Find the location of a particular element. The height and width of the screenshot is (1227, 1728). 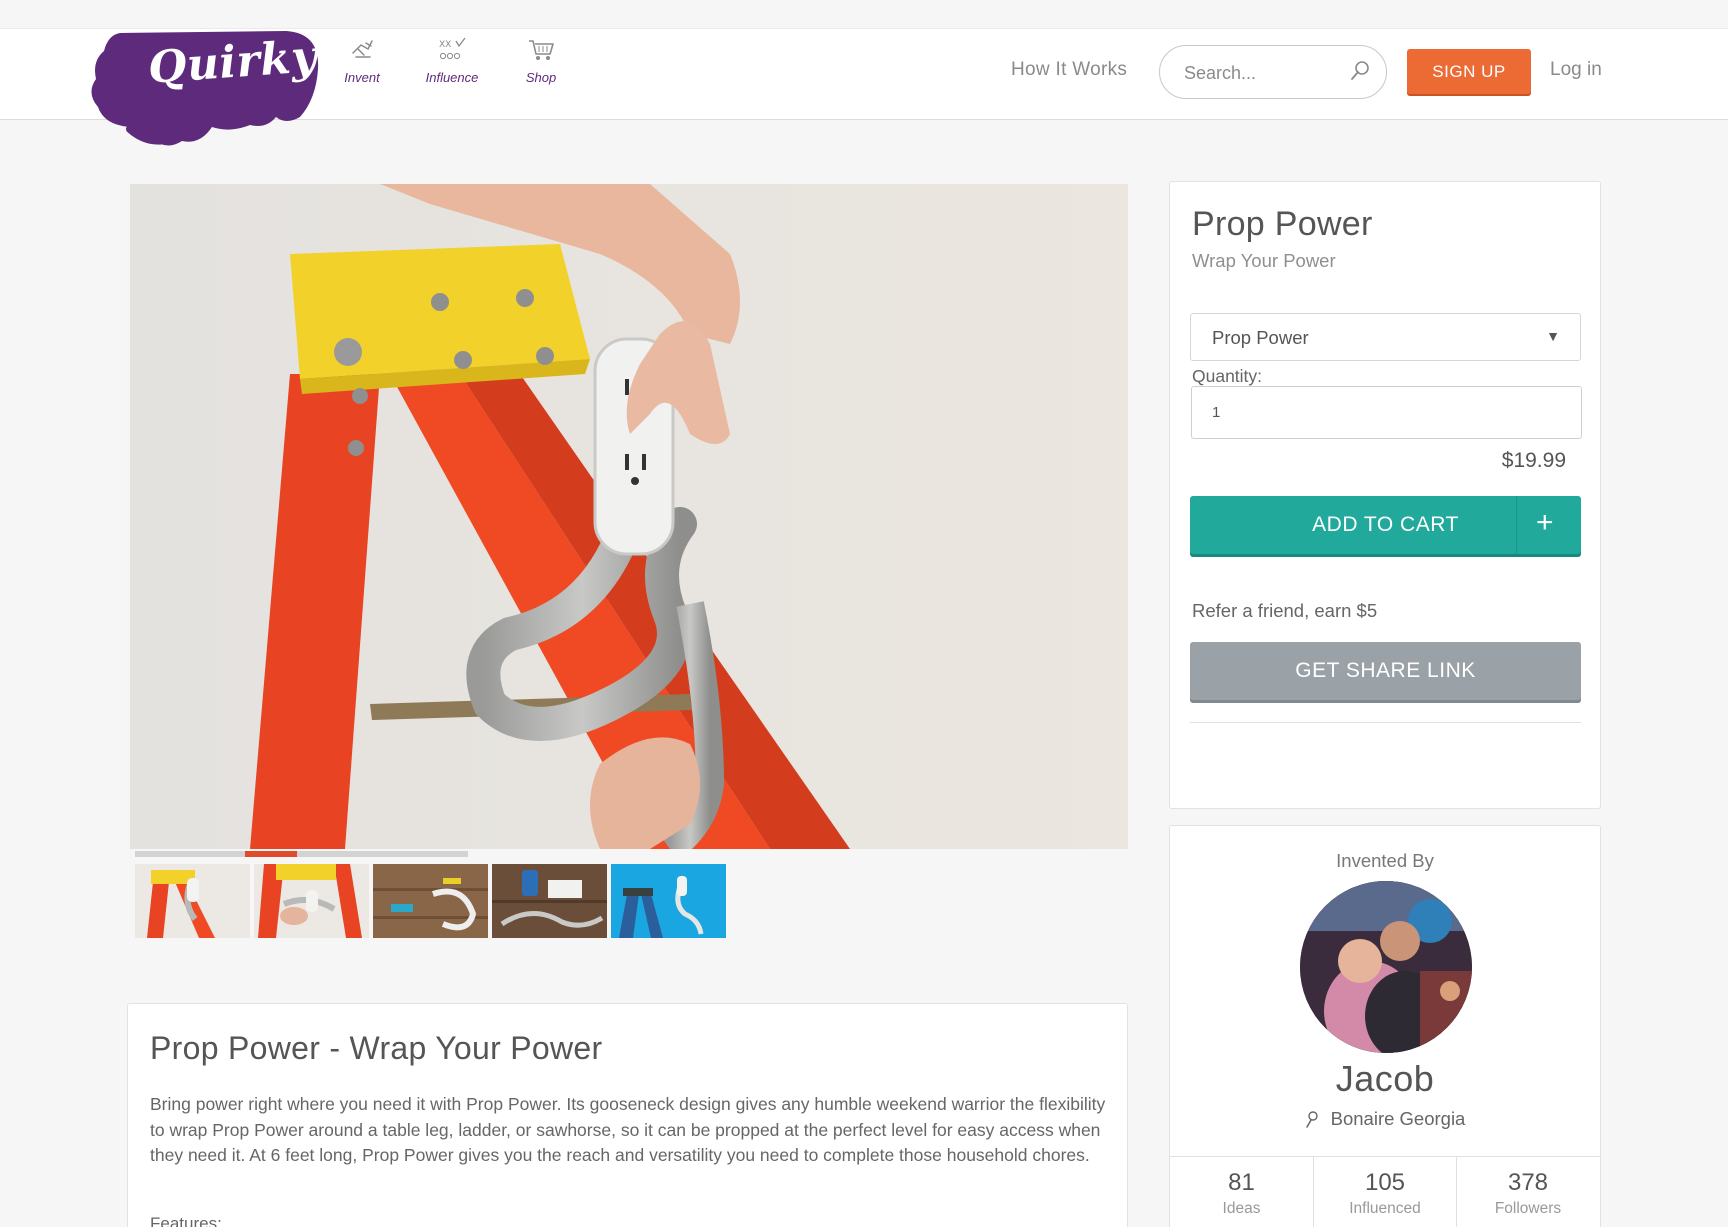

quirky-logo: Quirky is located at coordinates (206, 88).